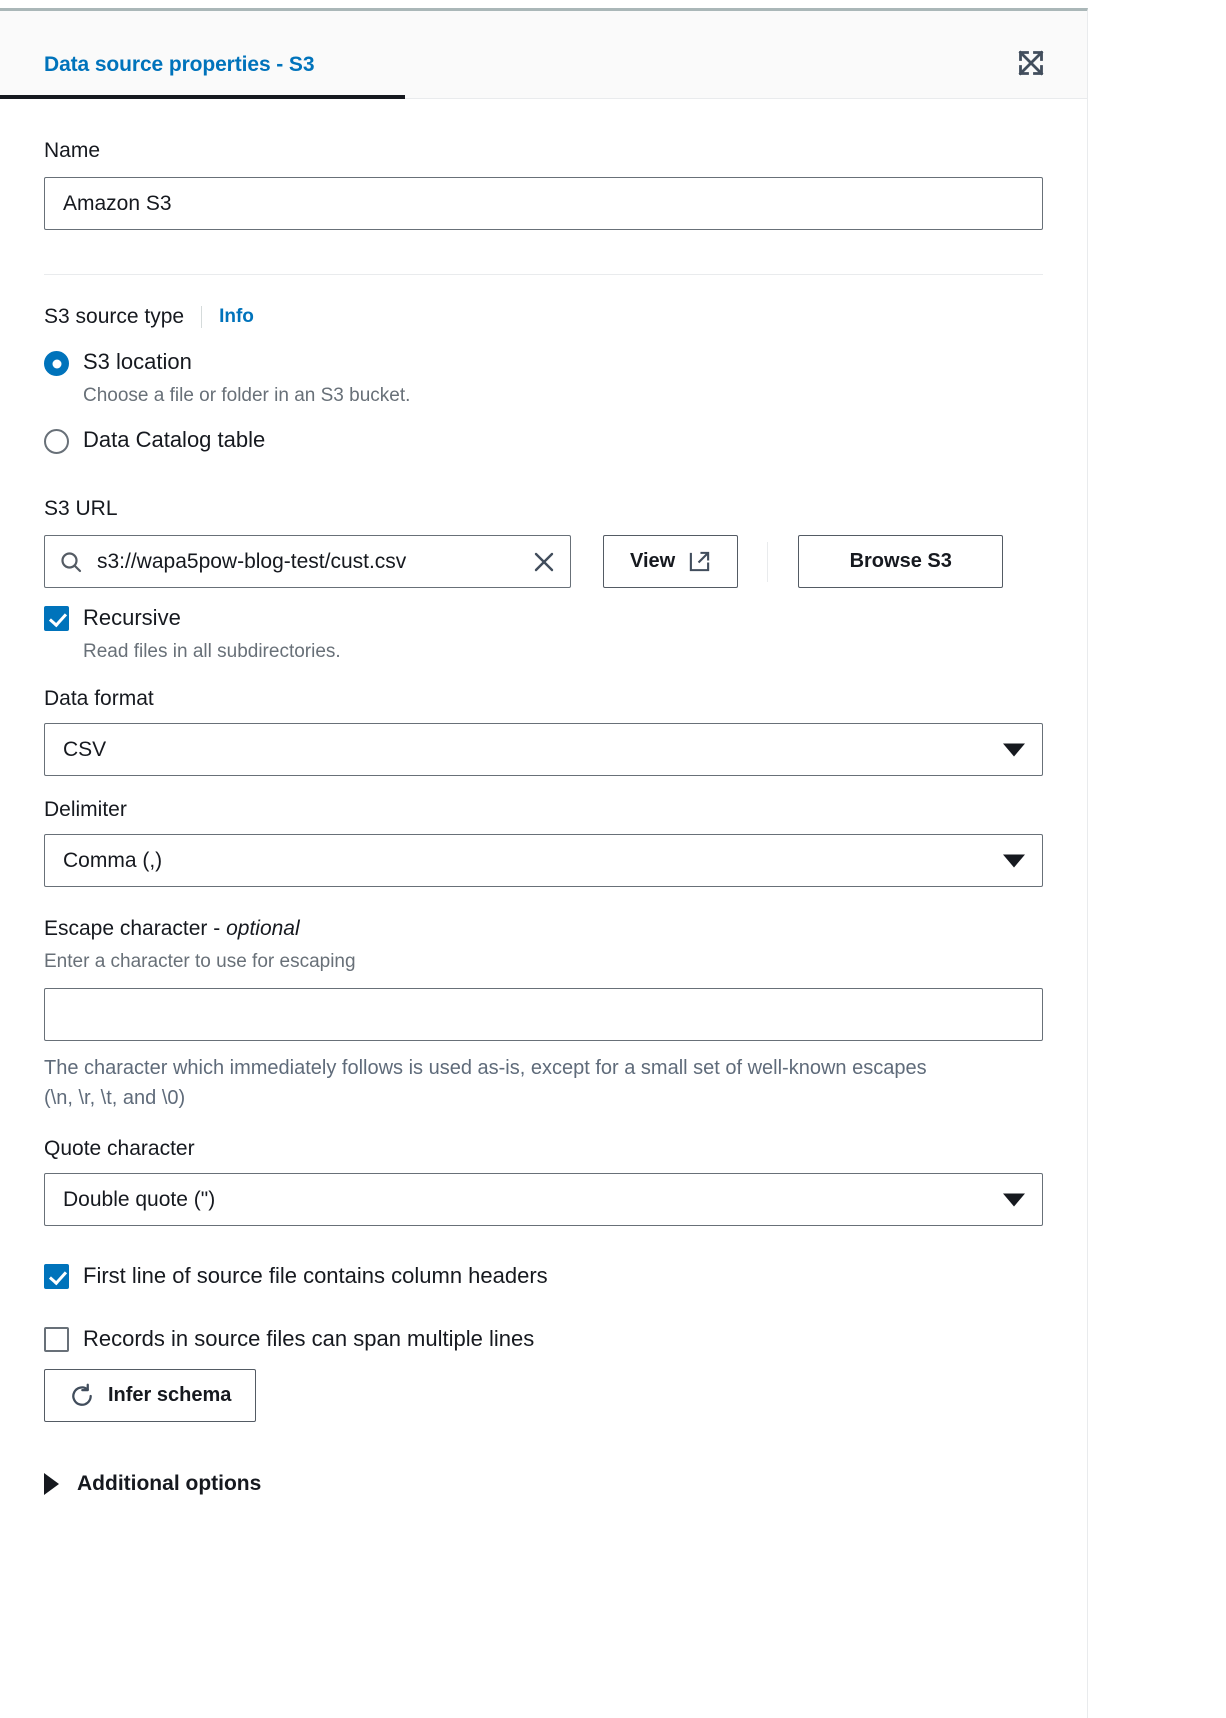 The image size is (1226, 1718). Describe the element at coordinates (174, 439) in the screenshot. I see `radio-label-data-catalog-table: Data Catalog table` at that location.